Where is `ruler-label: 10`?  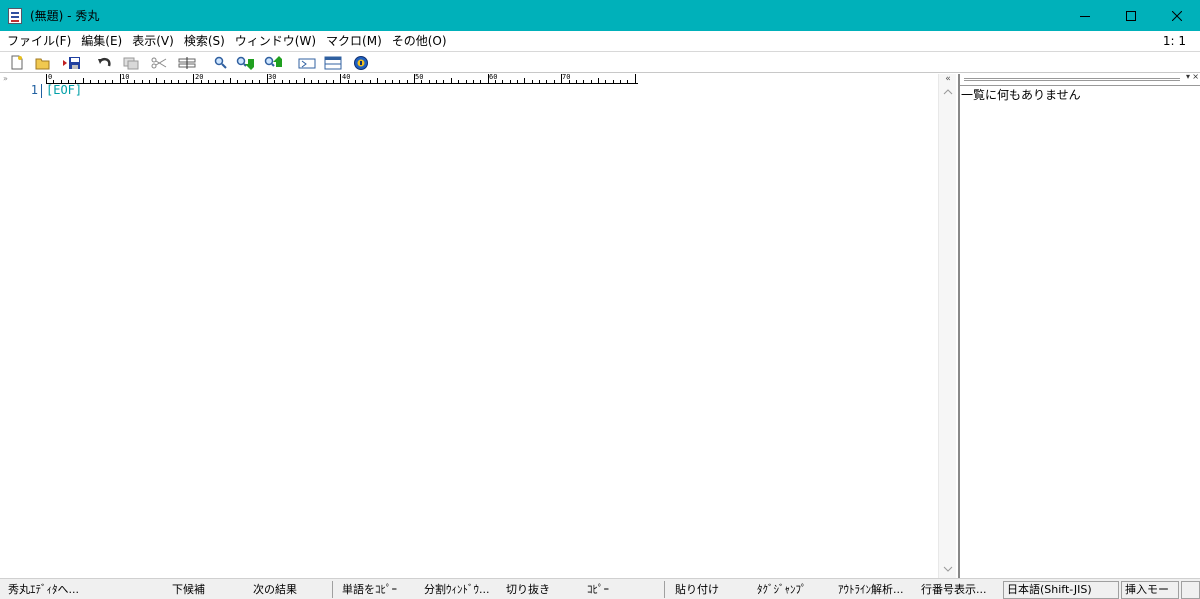 ruler-label: 10 is located at coordinates (125, 77).